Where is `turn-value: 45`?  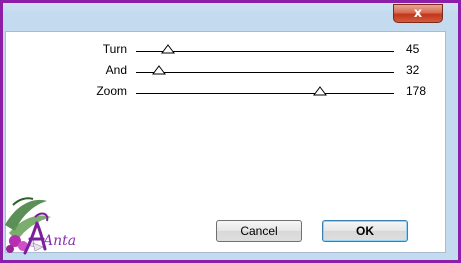 turn-value: 45 is located at coordinates (413, 49).